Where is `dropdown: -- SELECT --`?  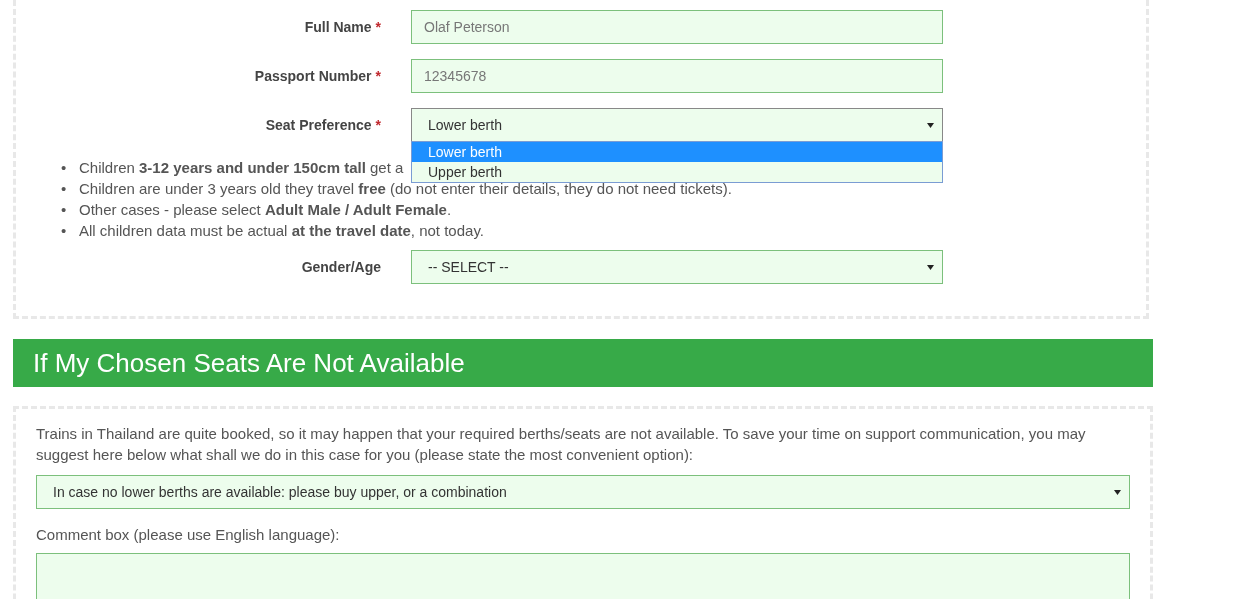
dropdown: -- SELECT -- is located at coordinates (677, 267).